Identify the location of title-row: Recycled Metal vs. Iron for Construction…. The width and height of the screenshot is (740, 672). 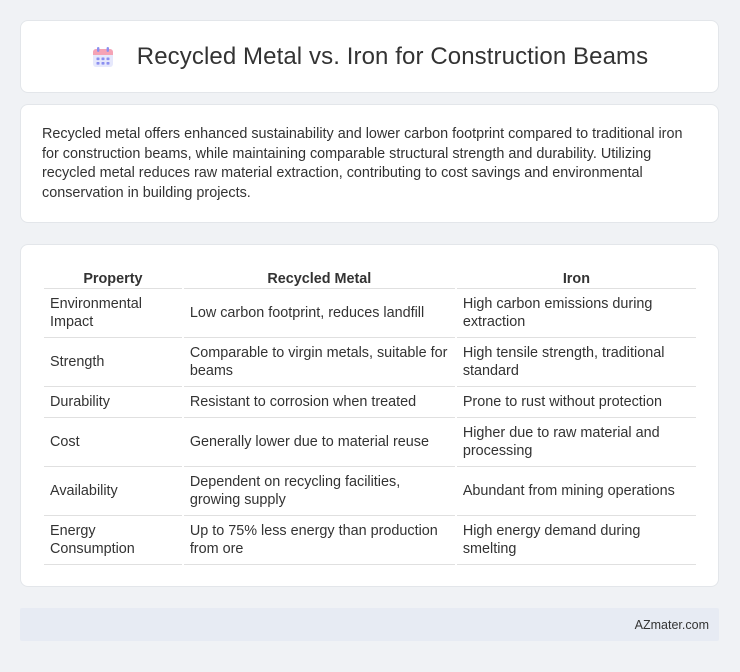
(369, 57).